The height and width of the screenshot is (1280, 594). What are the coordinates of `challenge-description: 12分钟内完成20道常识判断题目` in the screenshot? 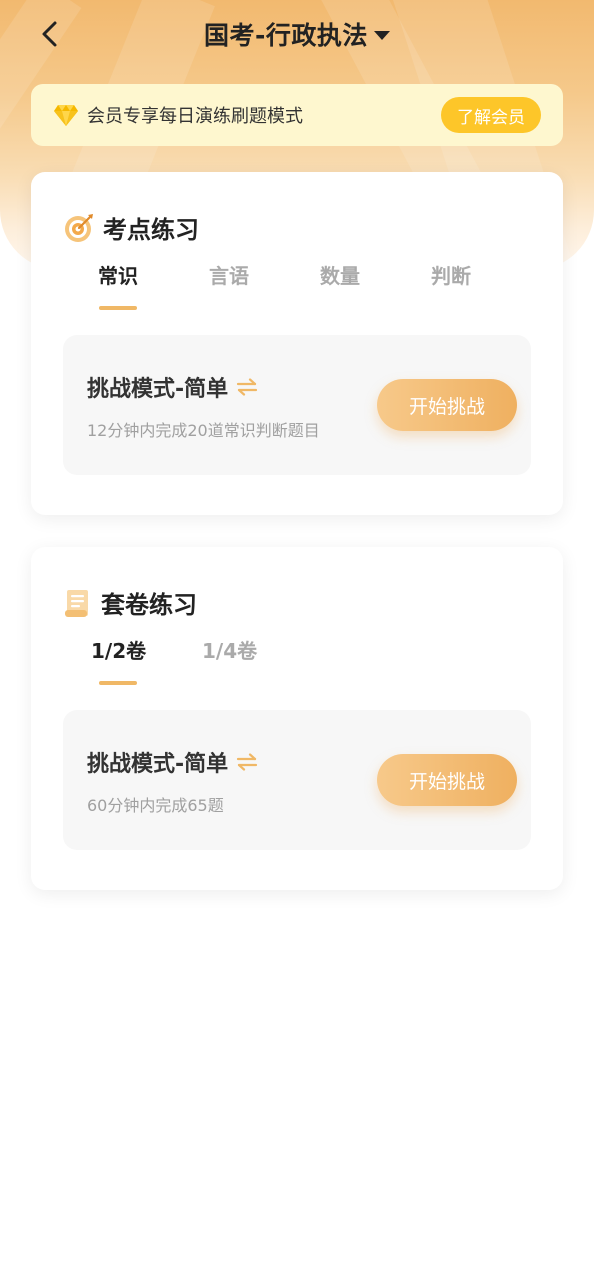 It's located at (203, 430).